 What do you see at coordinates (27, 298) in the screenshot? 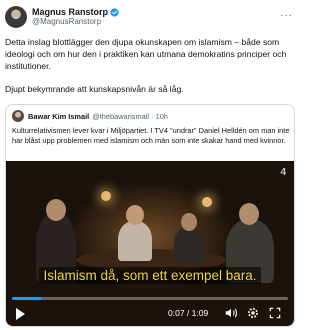
I see `progress-fill` at bounding box center [27, 298].